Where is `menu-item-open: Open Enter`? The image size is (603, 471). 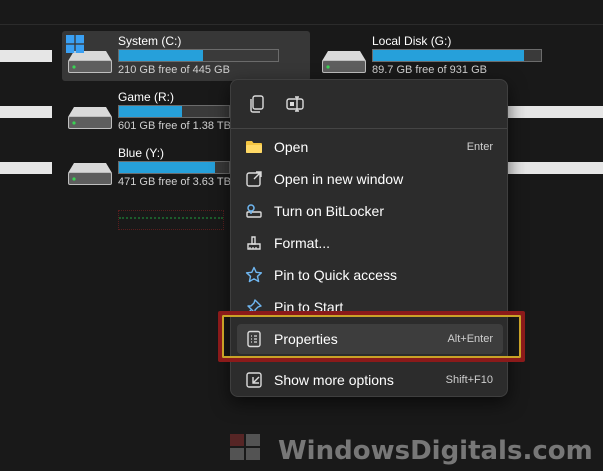
menu-item-open: Open Enter is located at coordinates (370, 147).